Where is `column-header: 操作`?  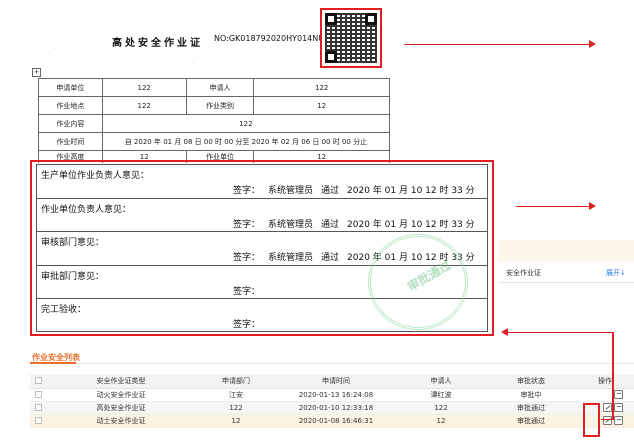
column-header: 操作 is located at coordinates (605, 381).